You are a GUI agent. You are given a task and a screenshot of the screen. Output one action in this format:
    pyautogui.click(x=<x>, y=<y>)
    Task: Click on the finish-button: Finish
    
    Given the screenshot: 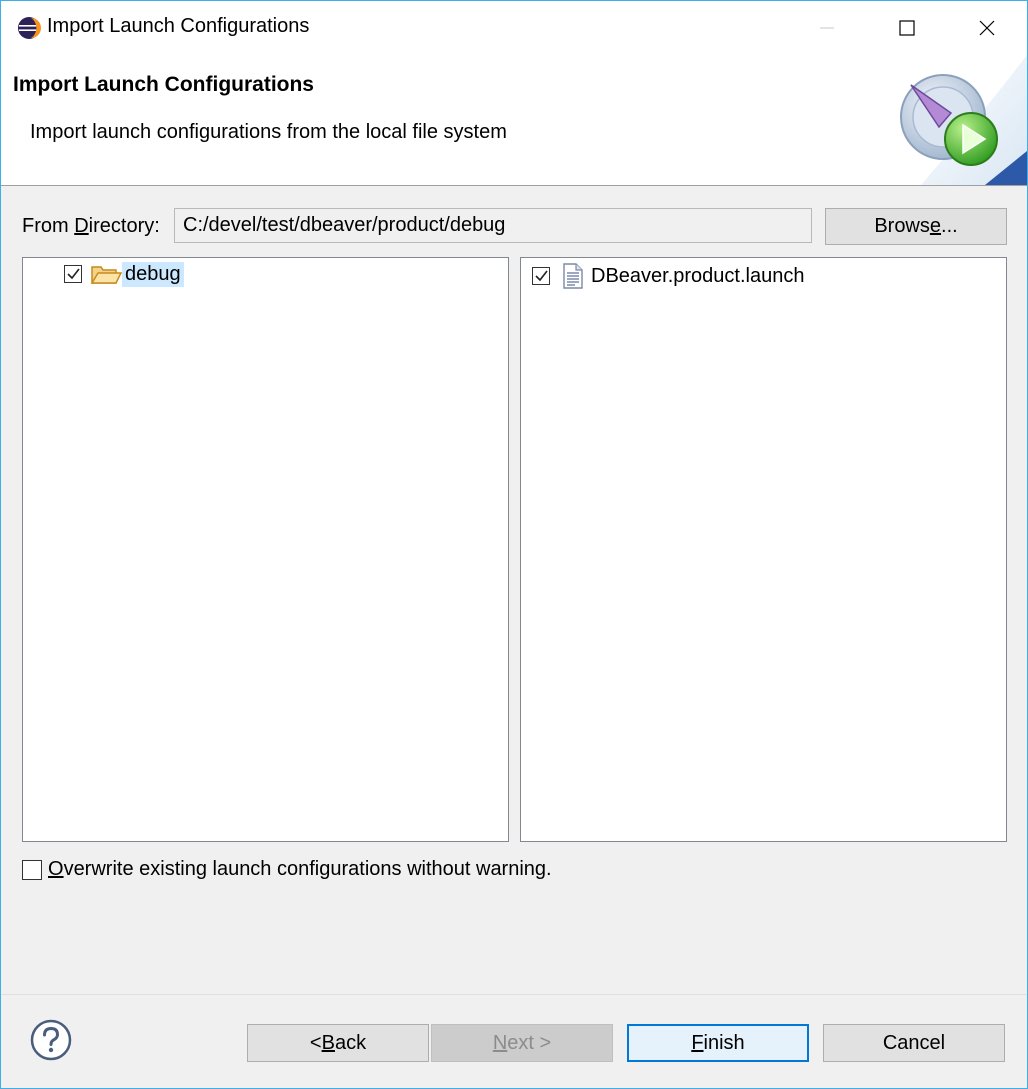 What is the action you would take?
    pyautogui.click(x=718, y=1043)
    